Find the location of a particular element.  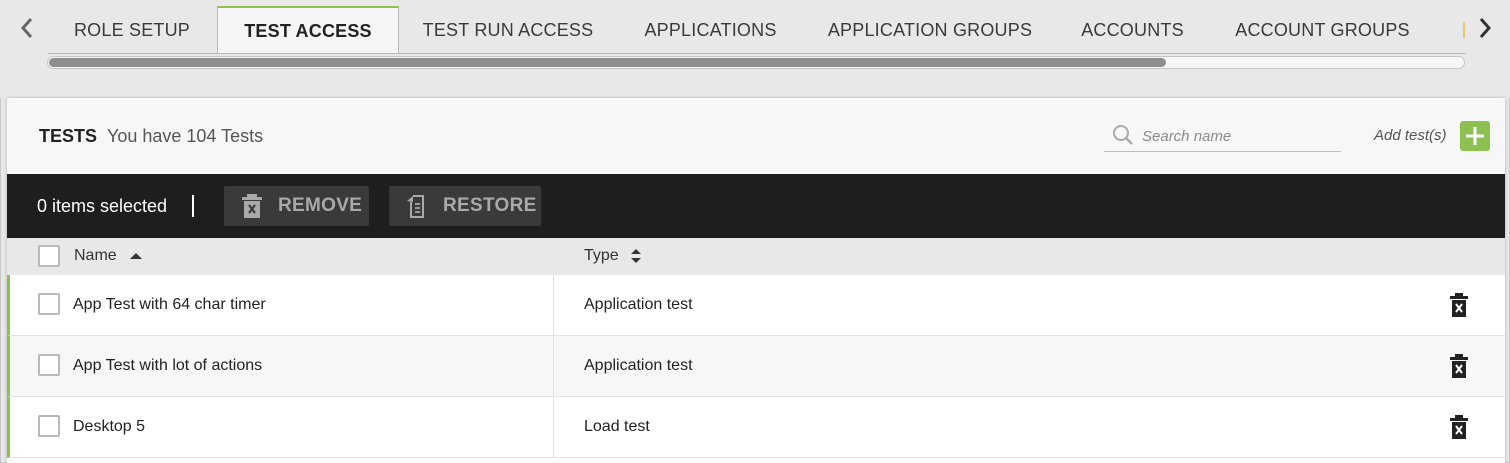

restore-label: RESTORE is located at coordinates (490, 205).